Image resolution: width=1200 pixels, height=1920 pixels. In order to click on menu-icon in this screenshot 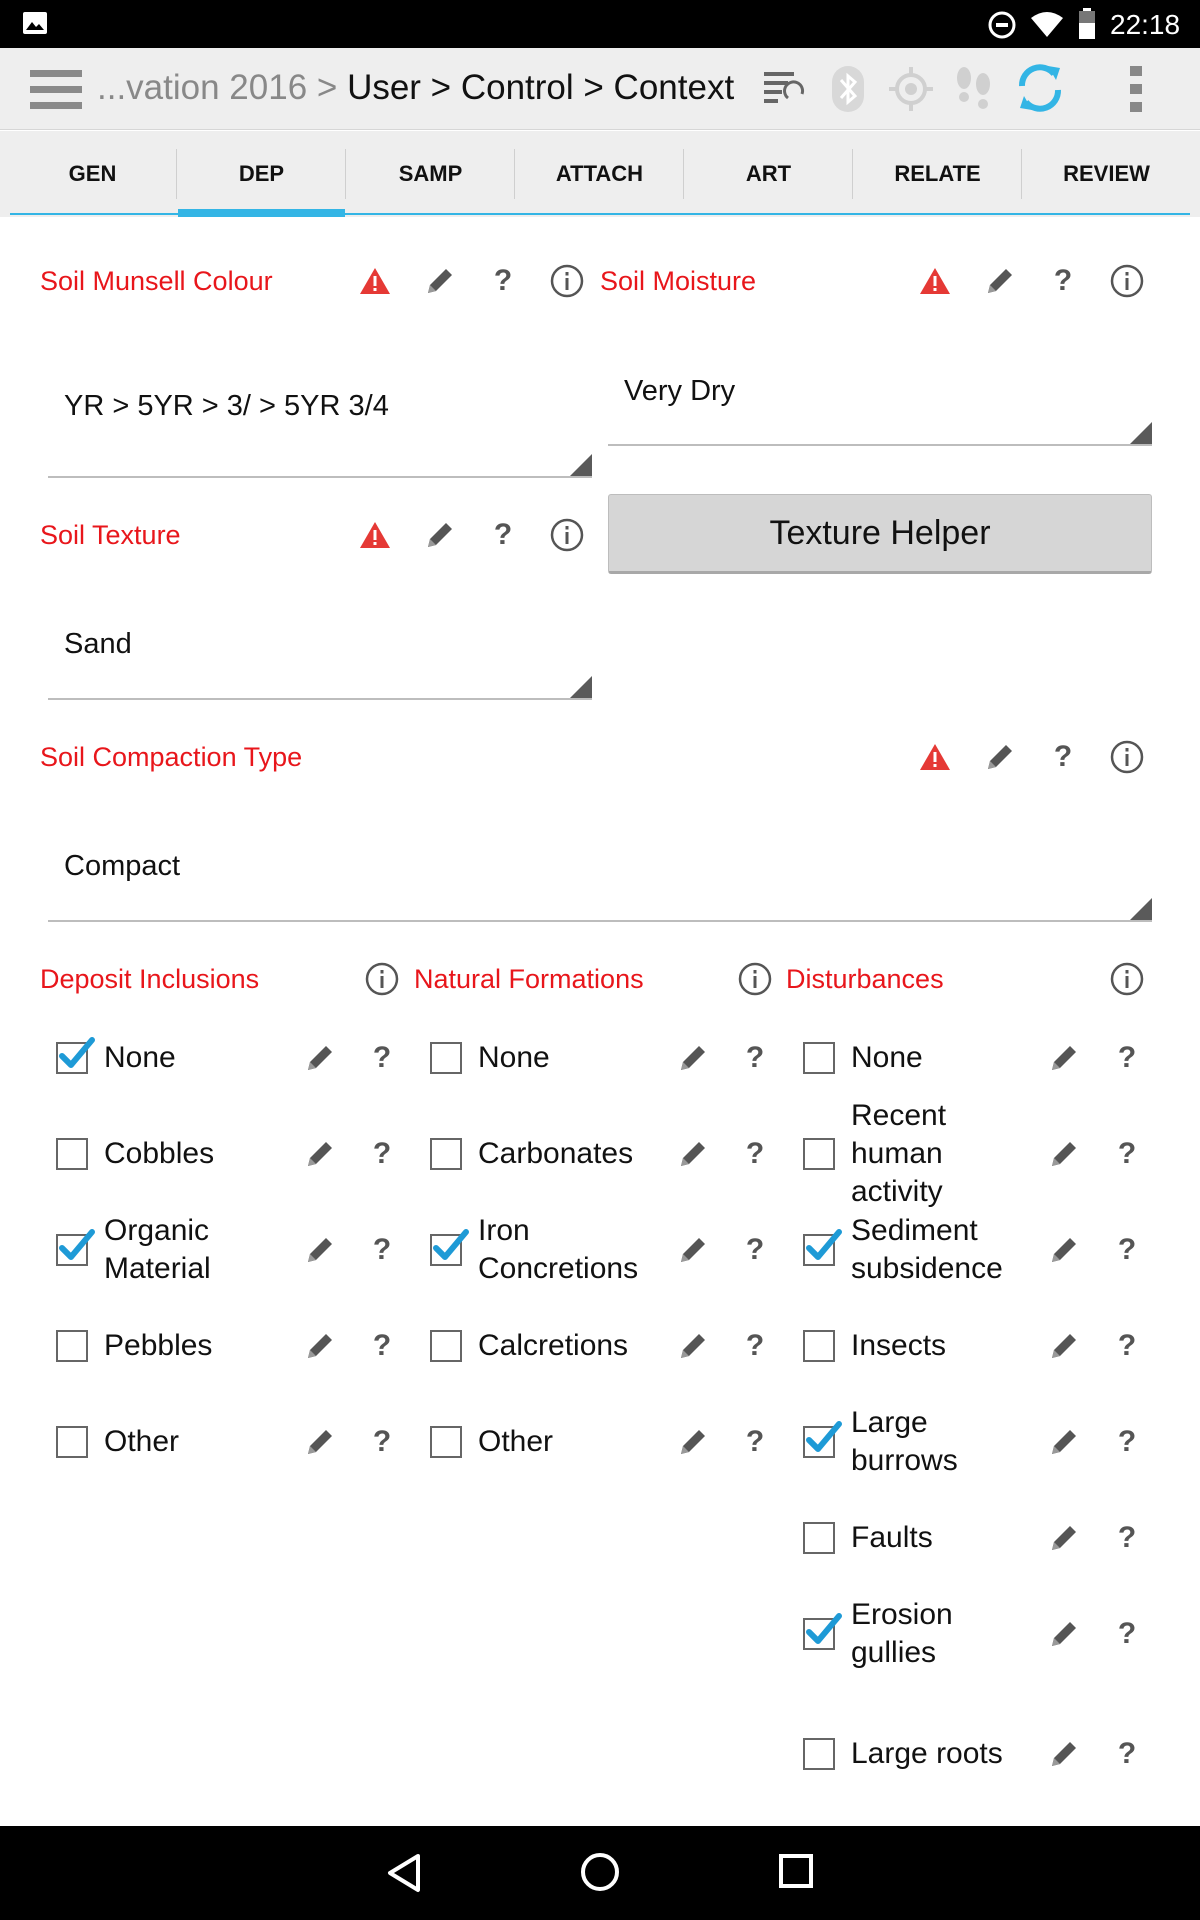, I will do `click(56, 92)`.